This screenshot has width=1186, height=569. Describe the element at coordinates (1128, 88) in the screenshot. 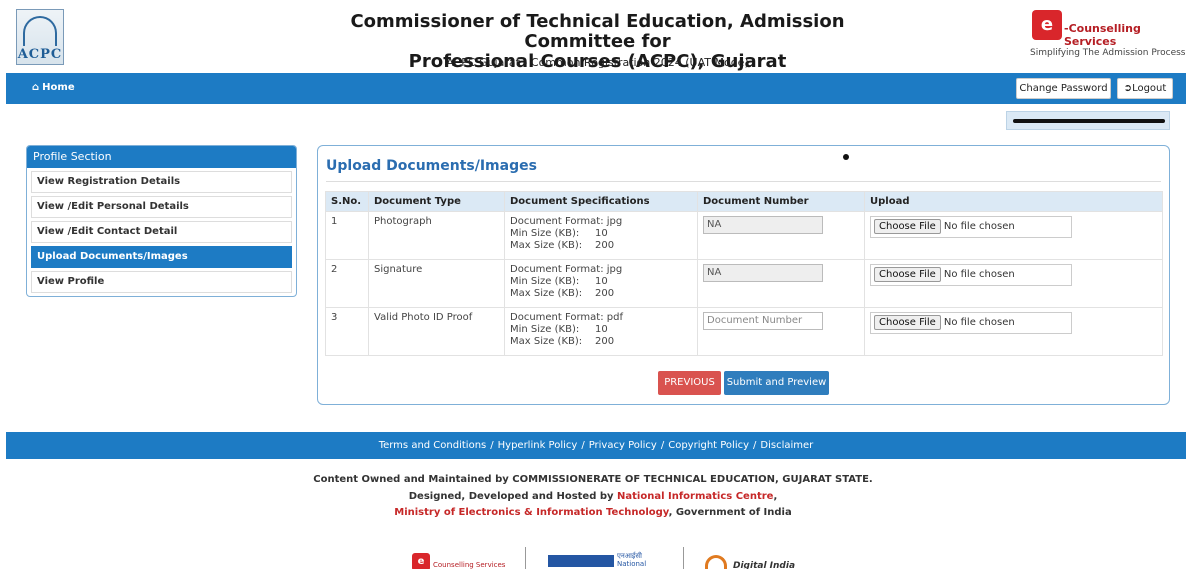

I see `logout-icon: ➲` at that location.